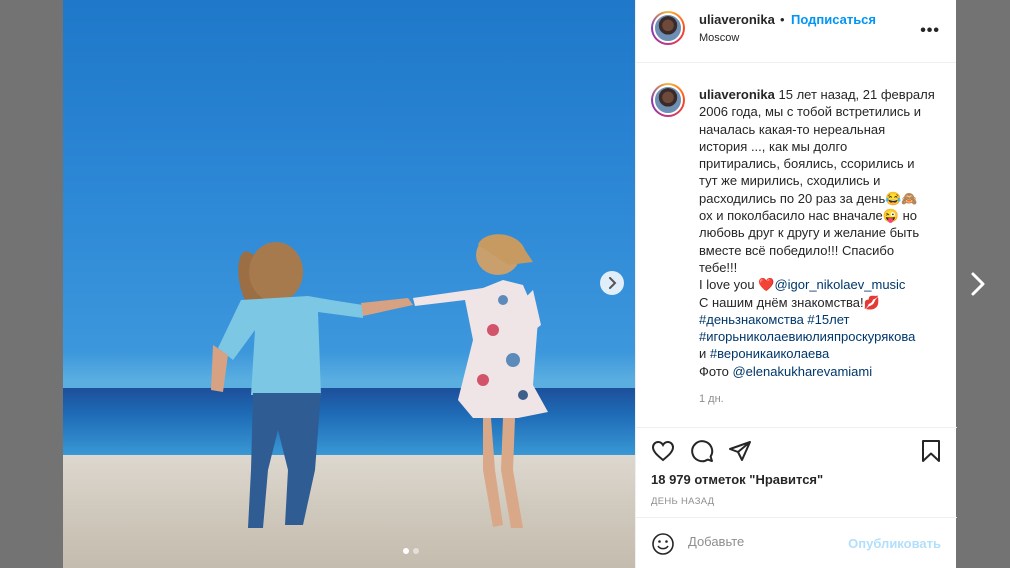  What do you see at coordinates (704, 354) in the screenshot?
I see `caption-and-word: и` at bounding box center [704, 354].